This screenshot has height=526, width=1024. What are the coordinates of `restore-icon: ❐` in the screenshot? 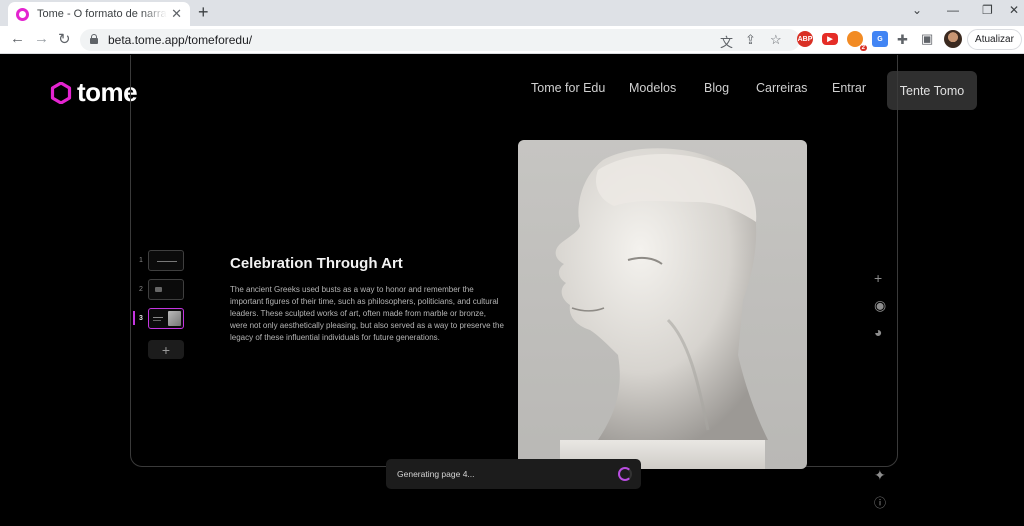 It's located at (987, 10).